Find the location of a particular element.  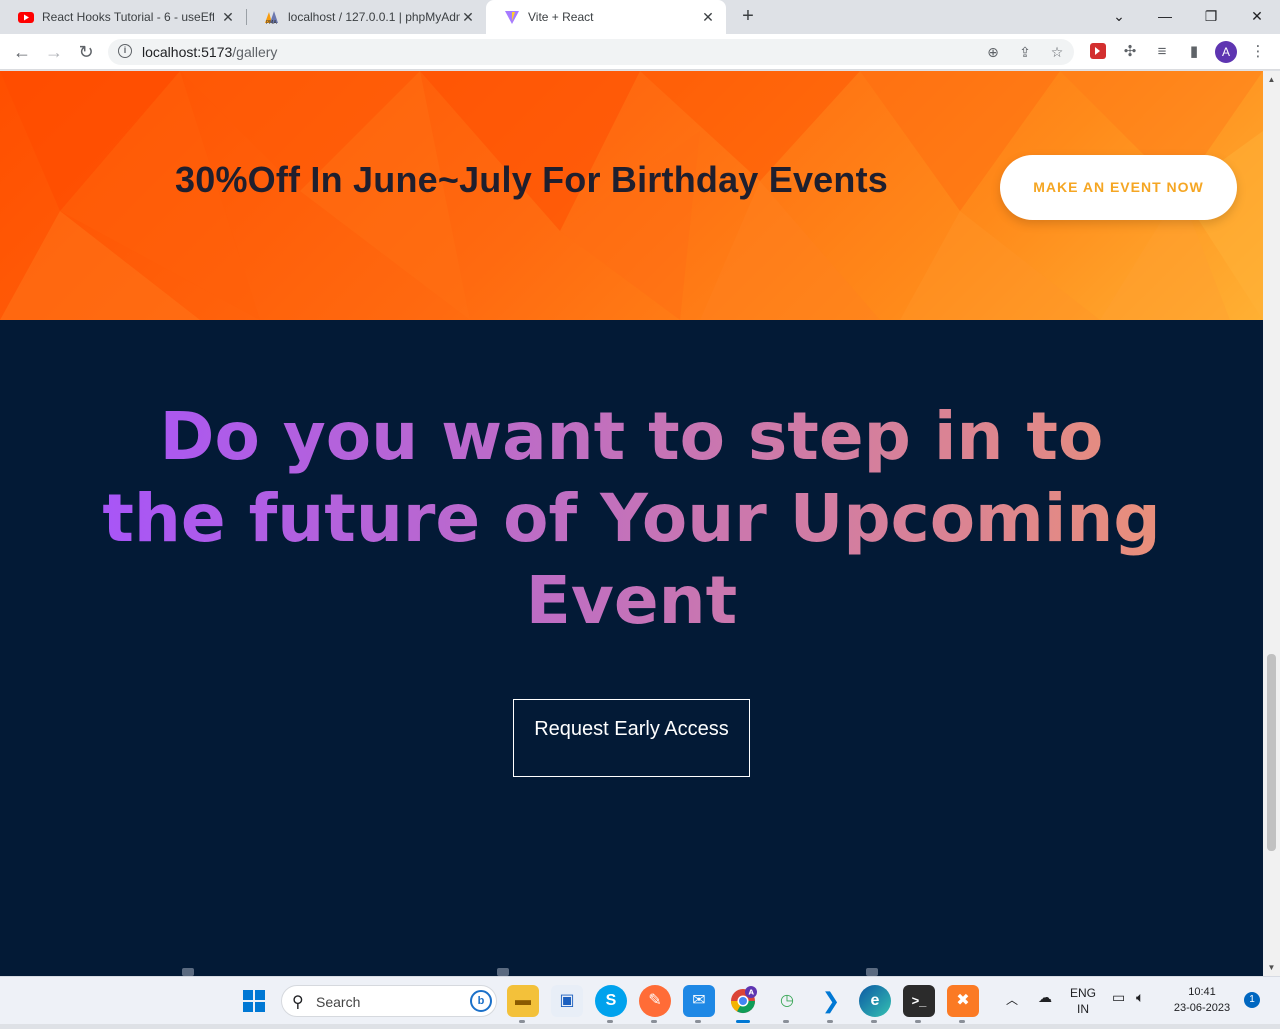

bing-icon: b is located at coordinates (481, 1001).